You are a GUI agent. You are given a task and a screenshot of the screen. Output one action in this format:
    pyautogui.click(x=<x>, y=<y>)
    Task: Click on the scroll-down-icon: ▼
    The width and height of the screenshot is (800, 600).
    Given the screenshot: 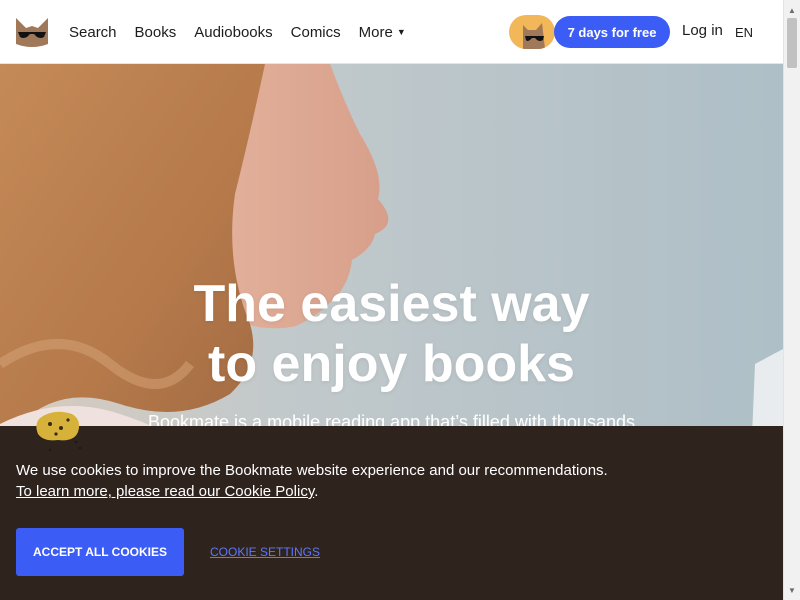 What is the action you would take?
    pyautogui.click(x=792, y=590)
    